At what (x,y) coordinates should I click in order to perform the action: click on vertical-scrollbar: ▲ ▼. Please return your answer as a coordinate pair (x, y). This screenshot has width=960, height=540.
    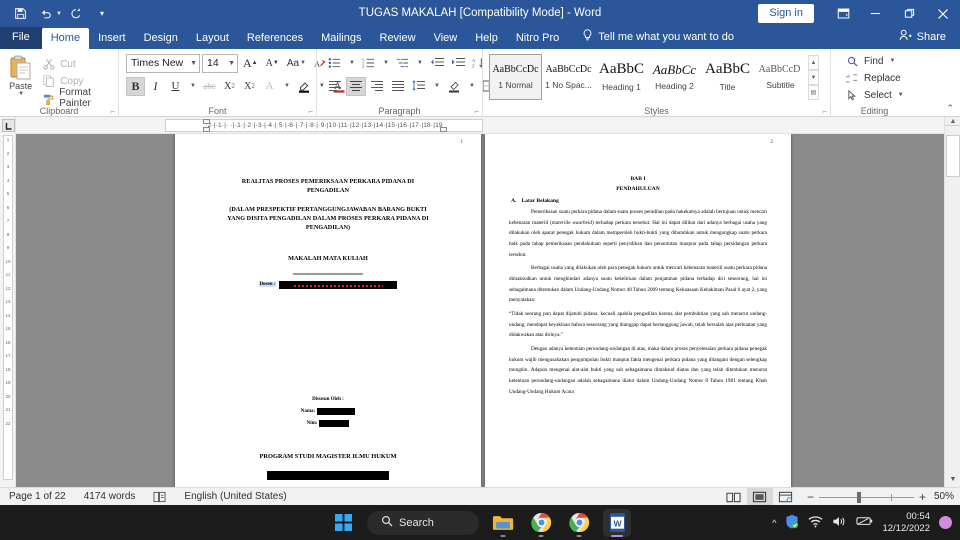
    Looking at the image, I should click on (952, 302).